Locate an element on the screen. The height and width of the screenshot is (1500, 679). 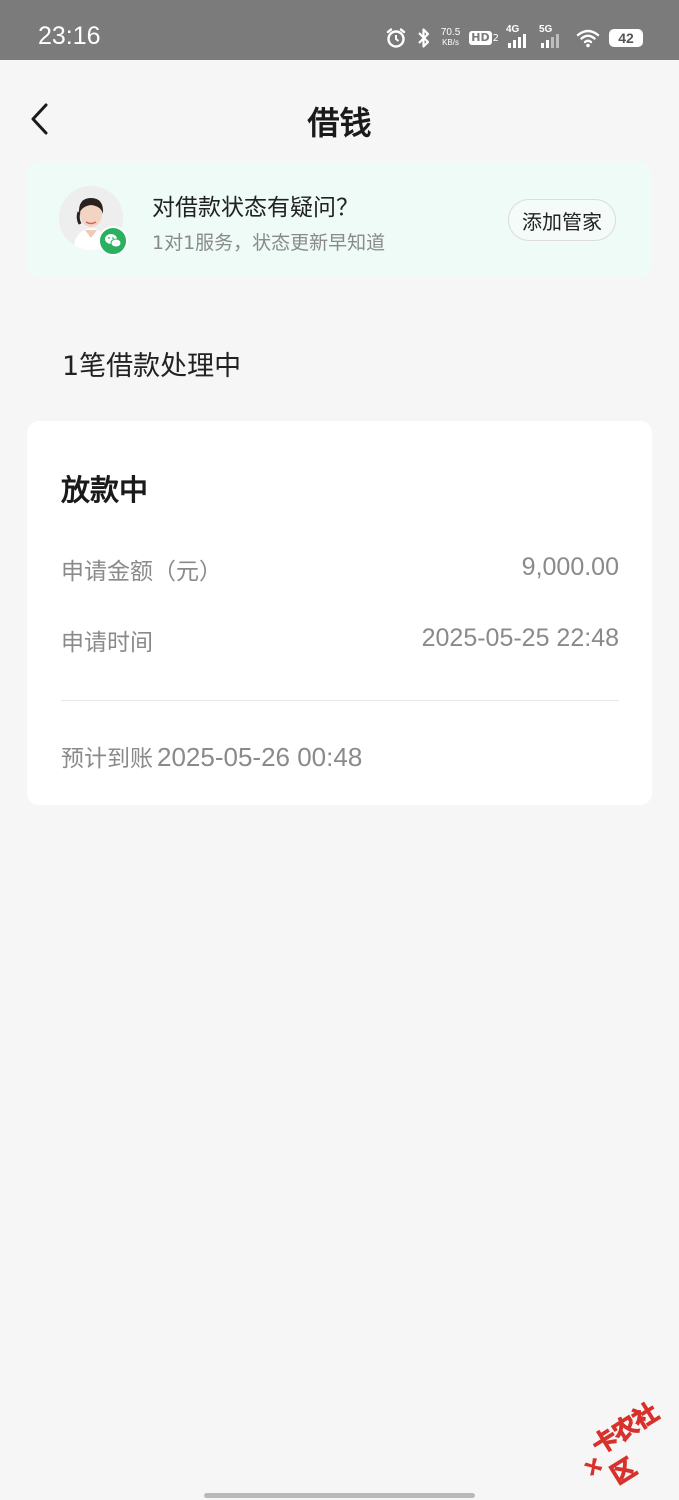
hd-icon: HD is located at coordinates (480, 38).